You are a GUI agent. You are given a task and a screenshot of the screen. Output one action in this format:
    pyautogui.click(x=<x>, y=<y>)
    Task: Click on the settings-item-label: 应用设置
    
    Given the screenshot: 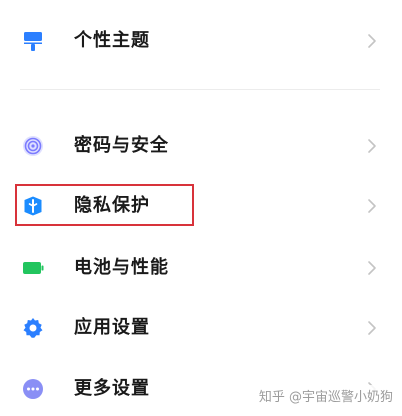 What is the action you would take?
    pyautogui.click(x=112, y=327)
    